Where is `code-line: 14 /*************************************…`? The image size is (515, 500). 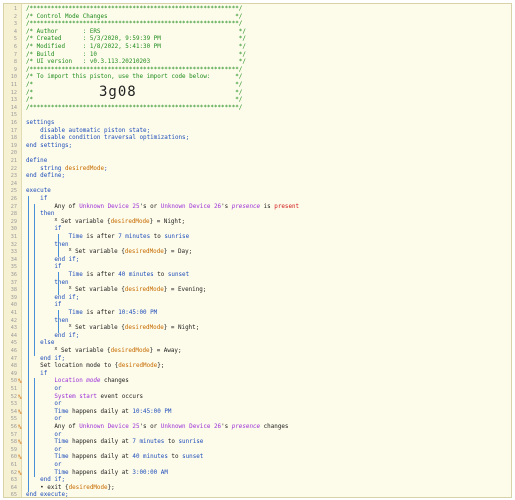 code-line: 14 /*************************************… is located at coordinates (254, 109).